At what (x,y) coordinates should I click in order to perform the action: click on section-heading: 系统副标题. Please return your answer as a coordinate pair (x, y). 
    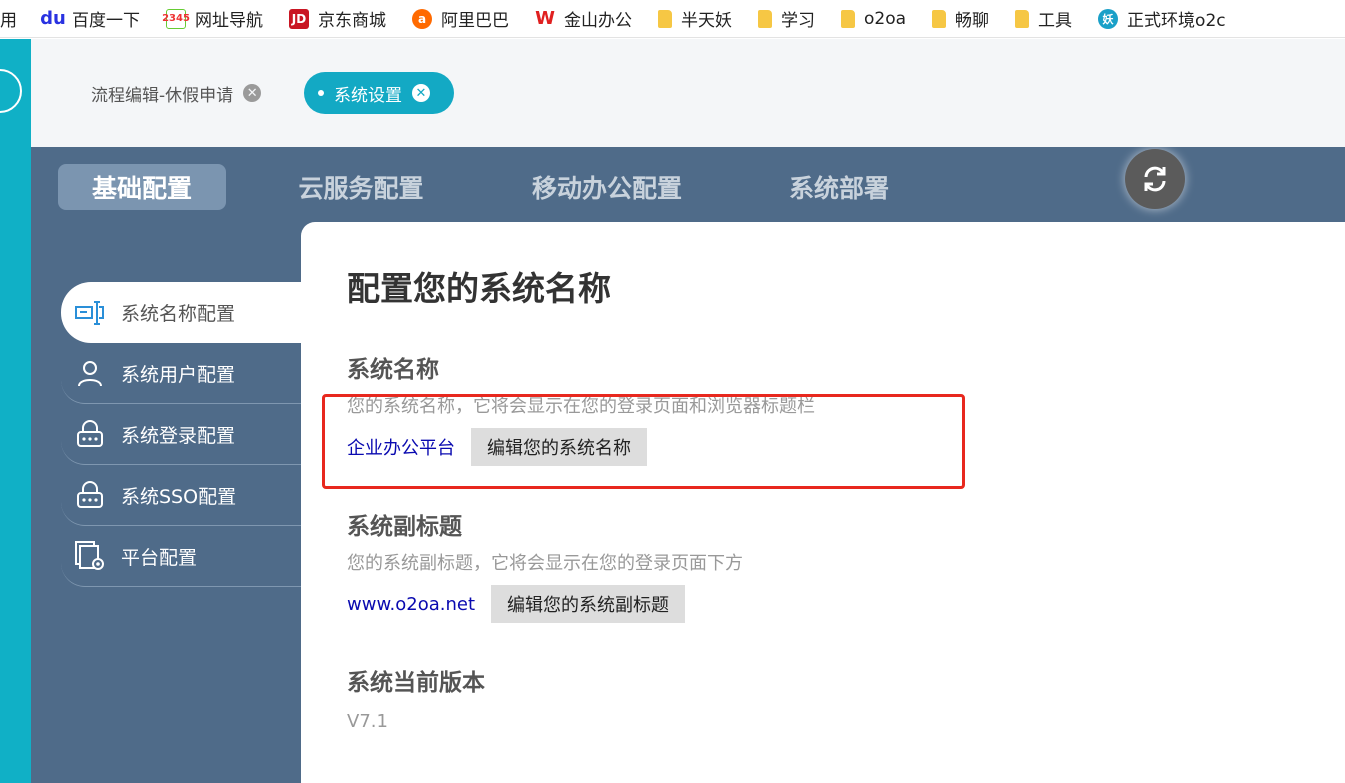
    Looking at the image, I should click on (404, 527).